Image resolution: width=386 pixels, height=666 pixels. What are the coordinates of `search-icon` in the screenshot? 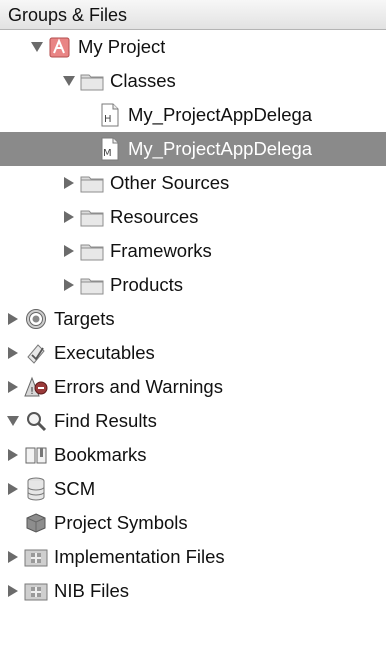 It's located at (36, 421).